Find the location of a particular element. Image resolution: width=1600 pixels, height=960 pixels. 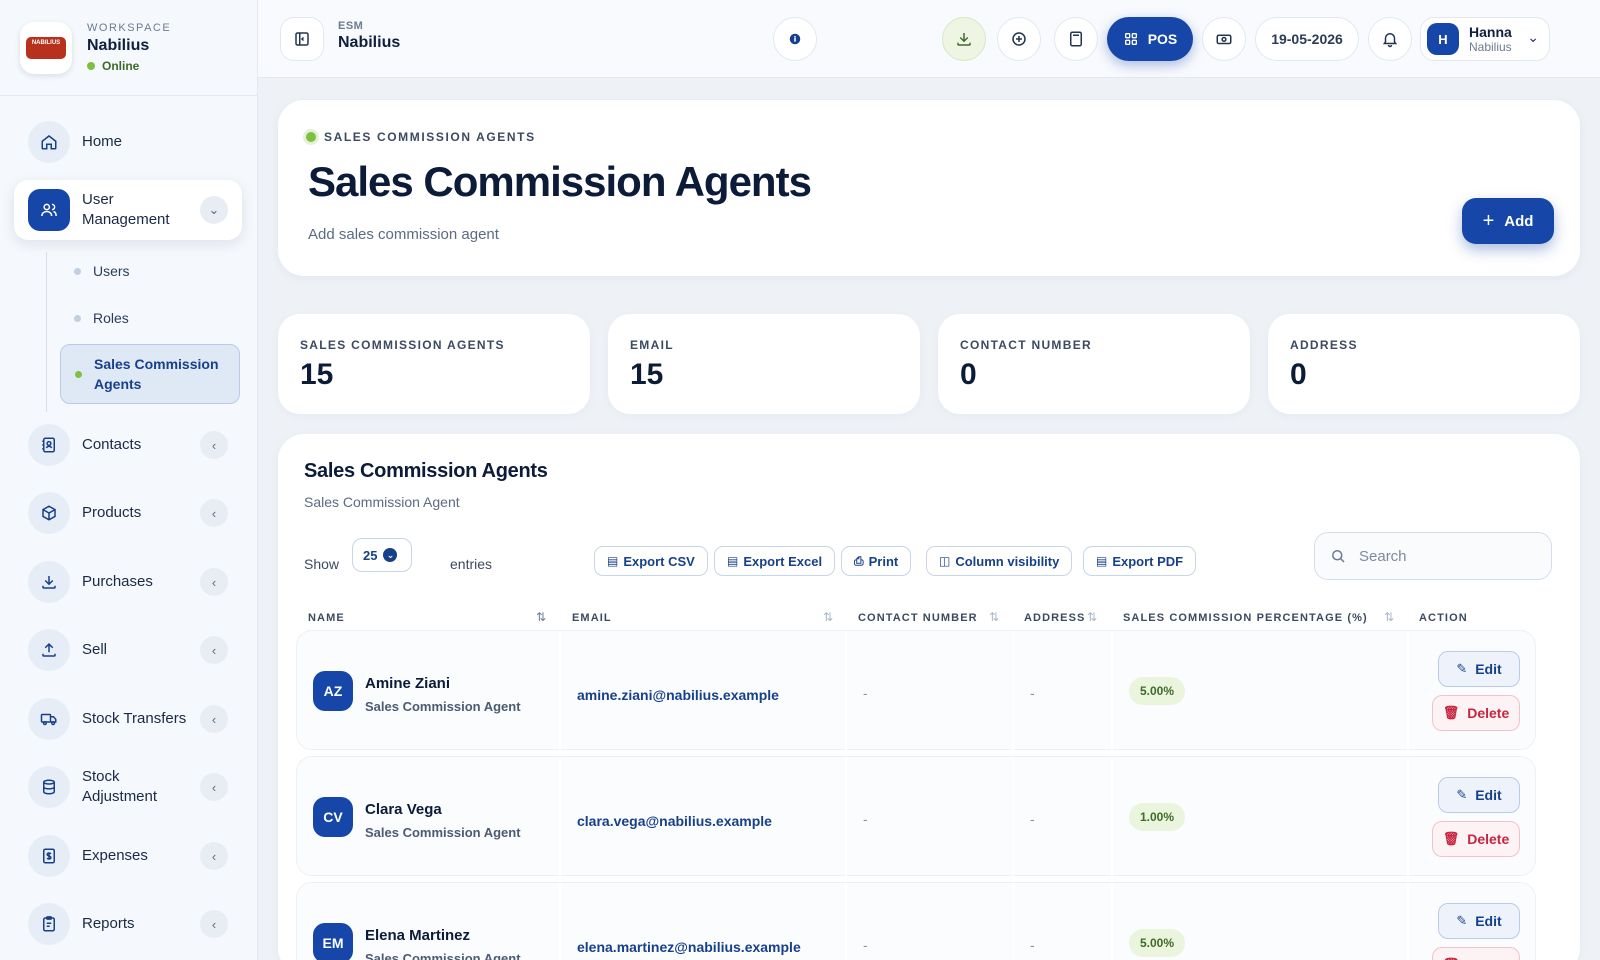

sidebar-subitem-users: Users is located at coordinates (150, 271).